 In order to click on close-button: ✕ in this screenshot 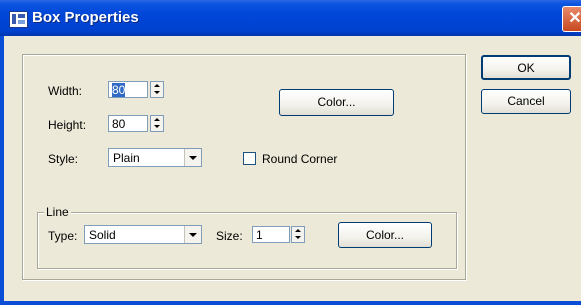, I will do `click(571, 19)`.